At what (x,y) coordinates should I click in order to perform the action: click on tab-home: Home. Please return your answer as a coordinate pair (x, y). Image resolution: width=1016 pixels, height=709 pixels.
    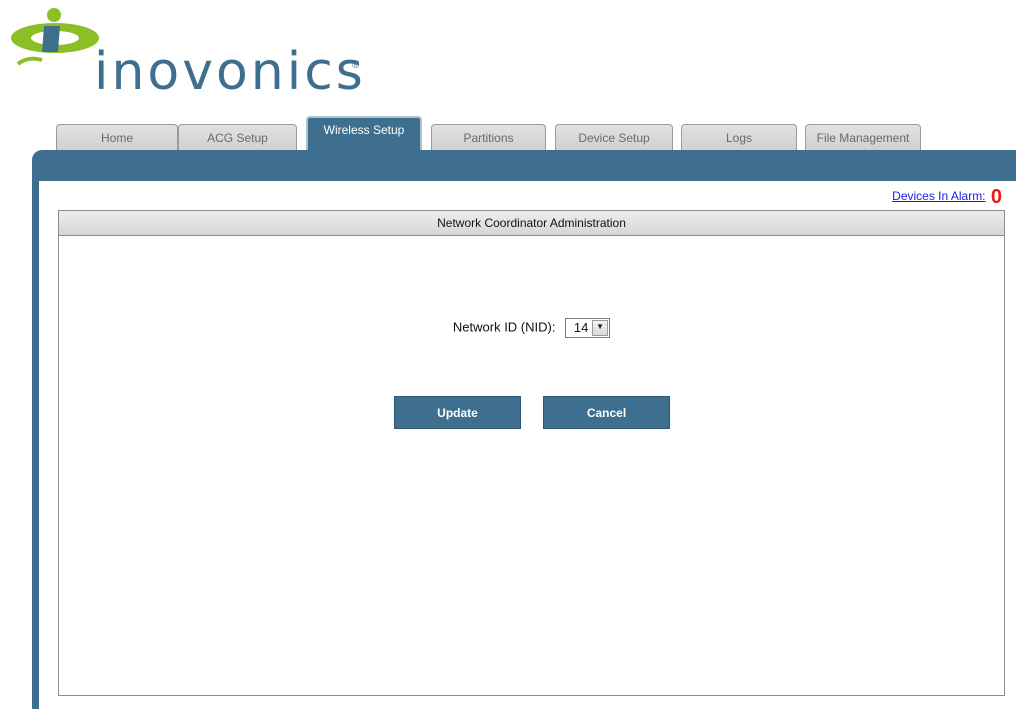
    Looking at the image, I should click on (117, 137).